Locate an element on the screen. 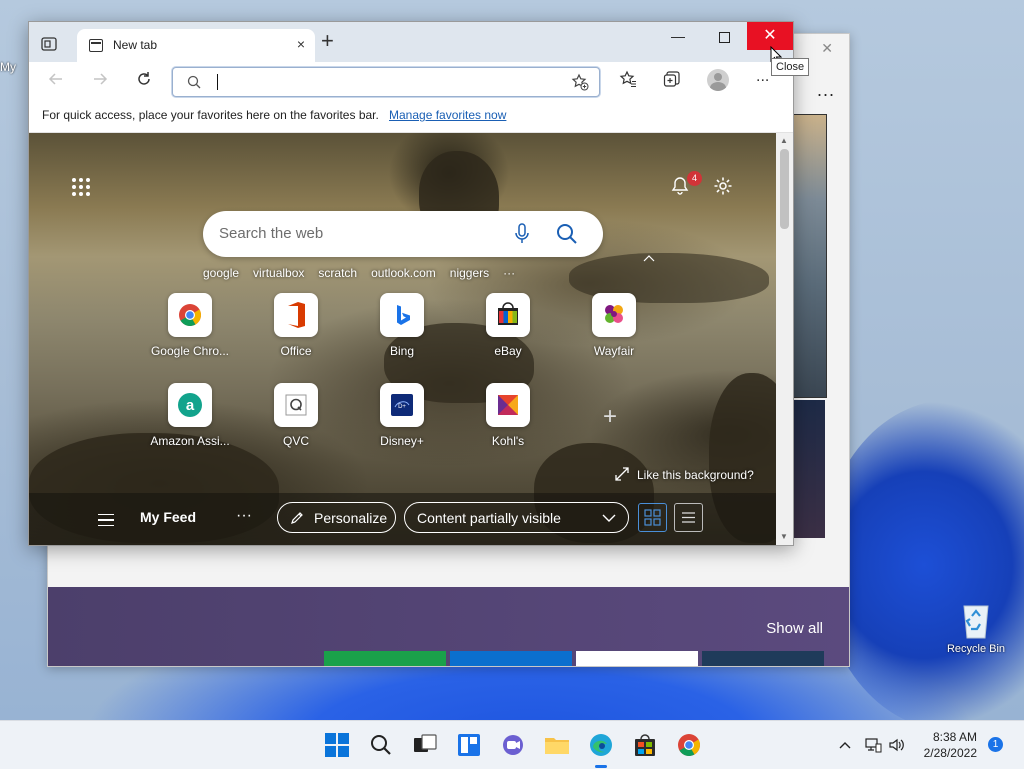  quick-link-tile: QVC is located at coordinates (296, 415).